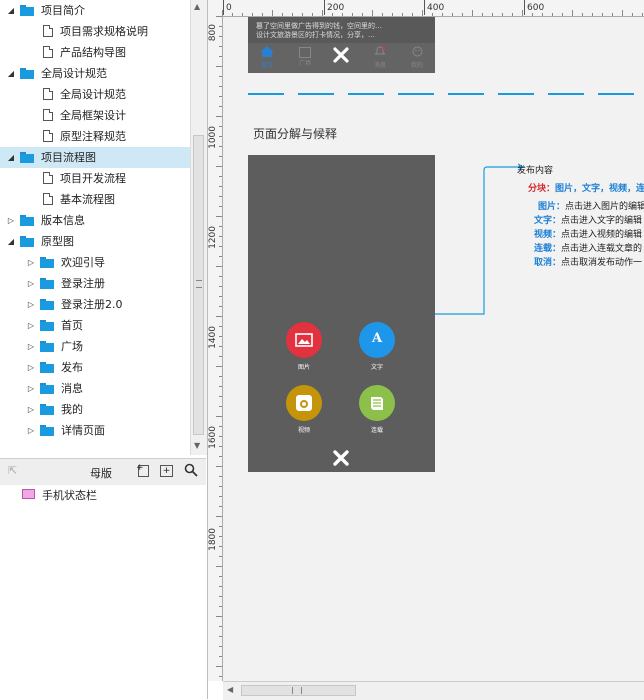 The width and height of the screenshot is (644, 700). I want to click on folder-icon, so click(47, 430).